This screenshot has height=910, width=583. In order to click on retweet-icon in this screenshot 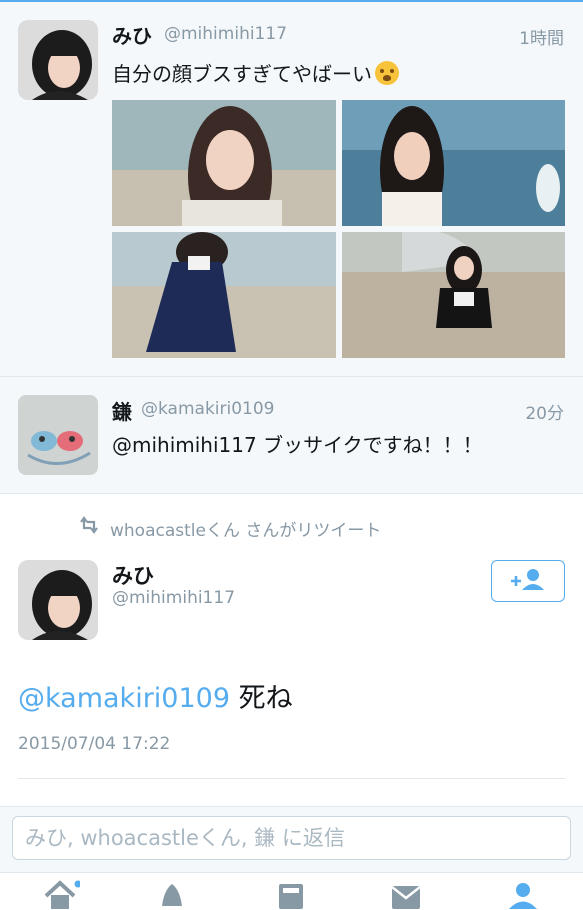, I will do `click(89, 525)`.